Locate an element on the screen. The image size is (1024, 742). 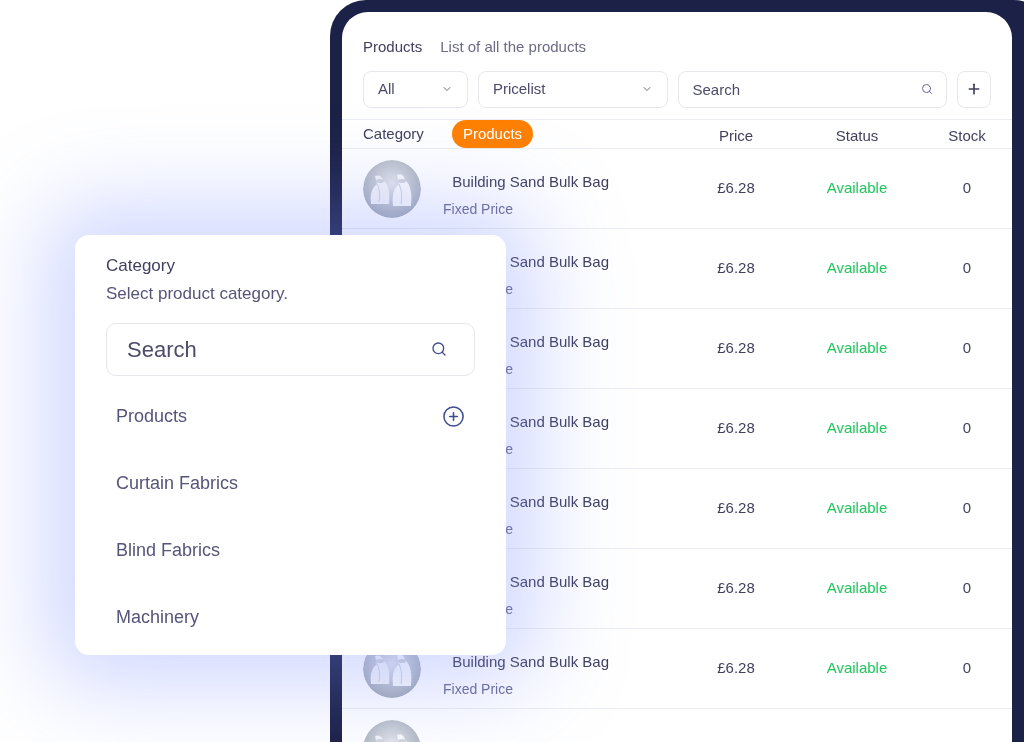
category-item: Curtain Fabrics is located at coordinates (290, 483).